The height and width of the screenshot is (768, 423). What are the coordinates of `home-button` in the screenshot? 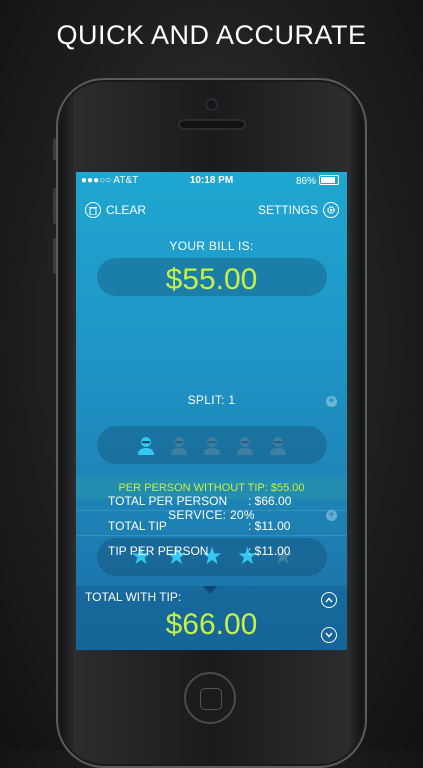 It's located at (210, 698).